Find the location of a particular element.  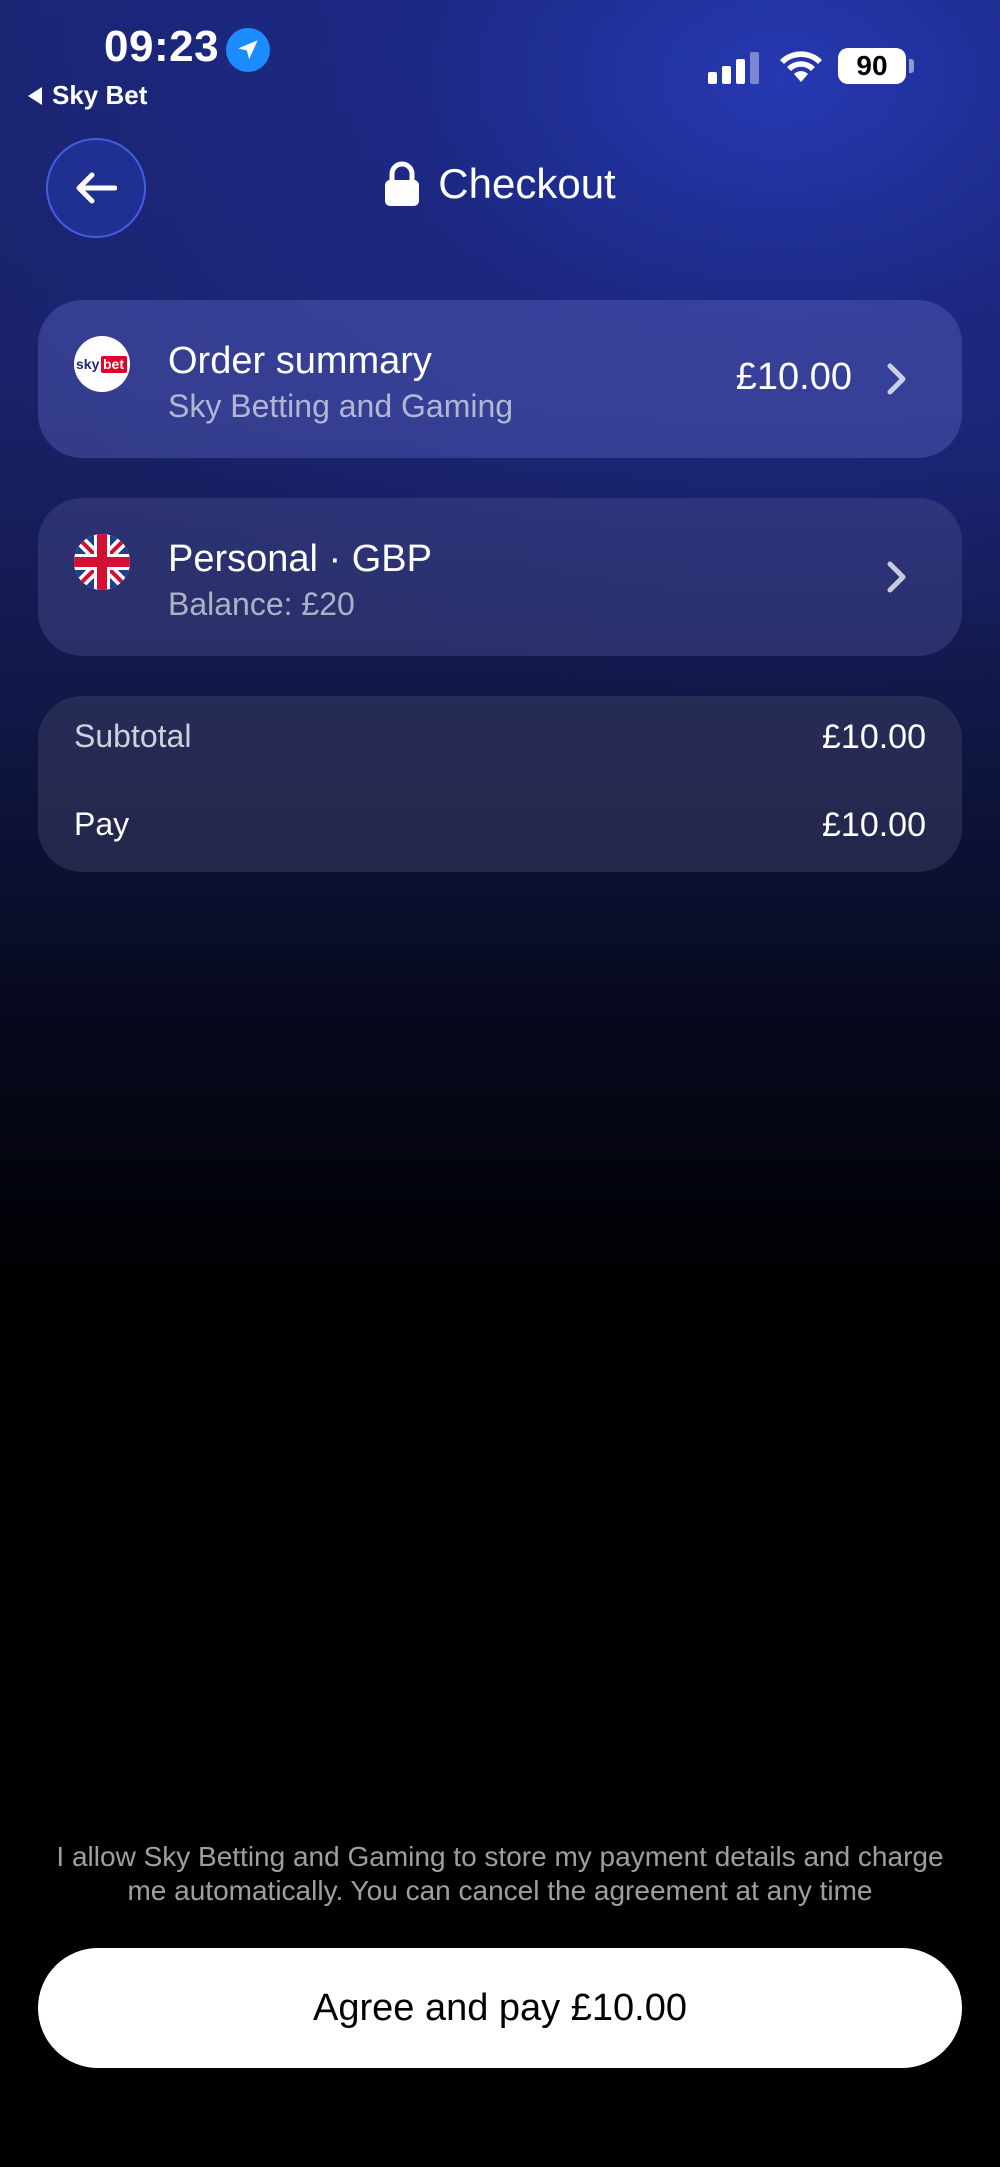

uk-flag-icon is located at coordinates (102, 562).